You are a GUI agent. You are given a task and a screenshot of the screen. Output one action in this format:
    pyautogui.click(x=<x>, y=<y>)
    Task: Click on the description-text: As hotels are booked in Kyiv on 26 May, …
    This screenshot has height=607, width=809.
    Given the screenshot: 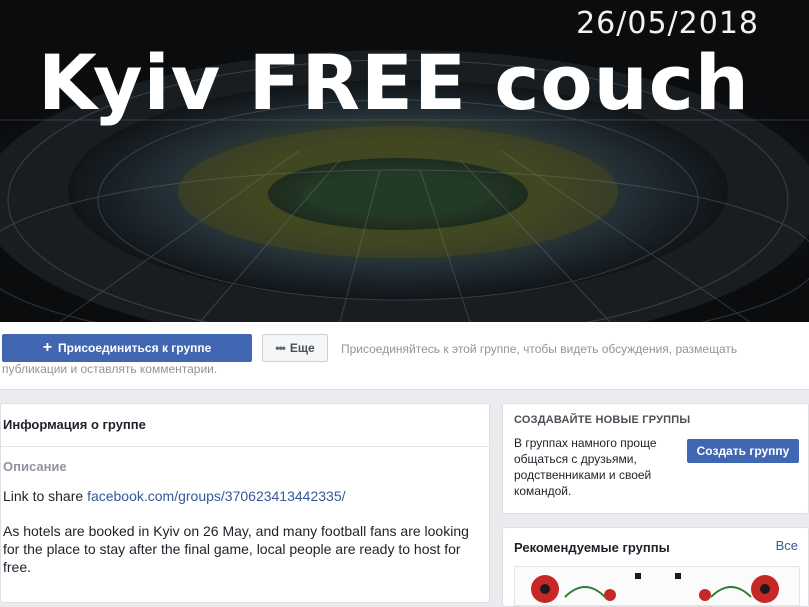 What is the action you would take?
    pyautogui.click(x=236, y=549)
    